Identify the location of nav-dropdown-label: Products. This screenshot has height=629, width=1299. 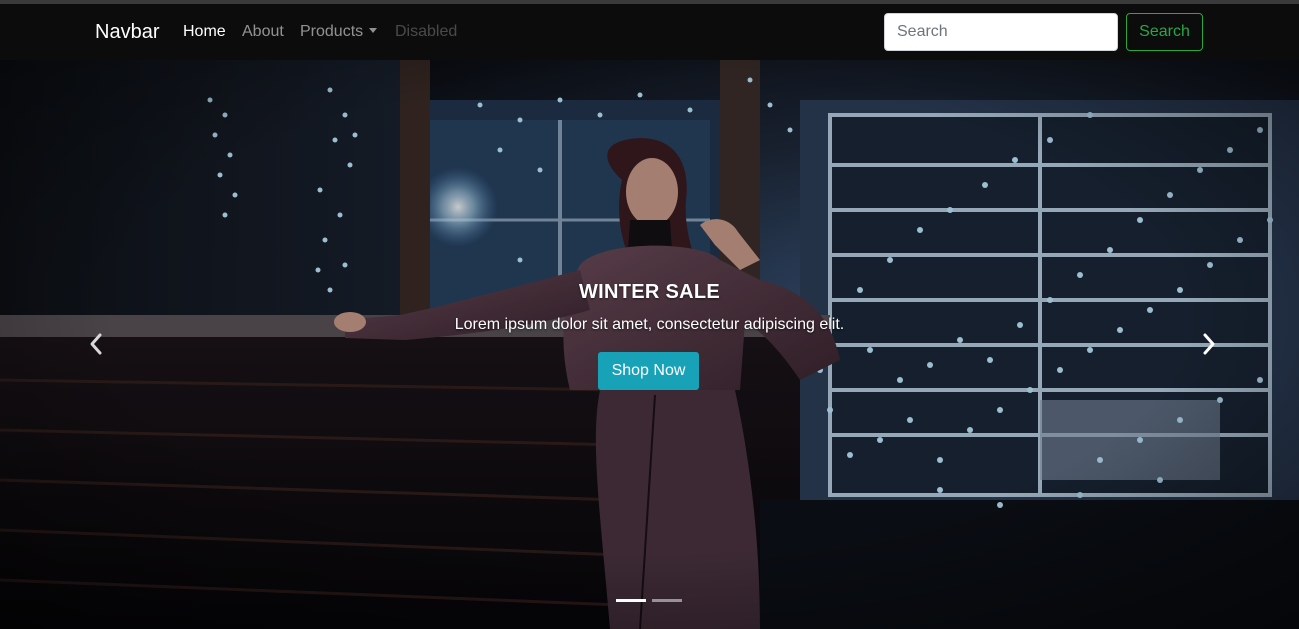
(332, 31).